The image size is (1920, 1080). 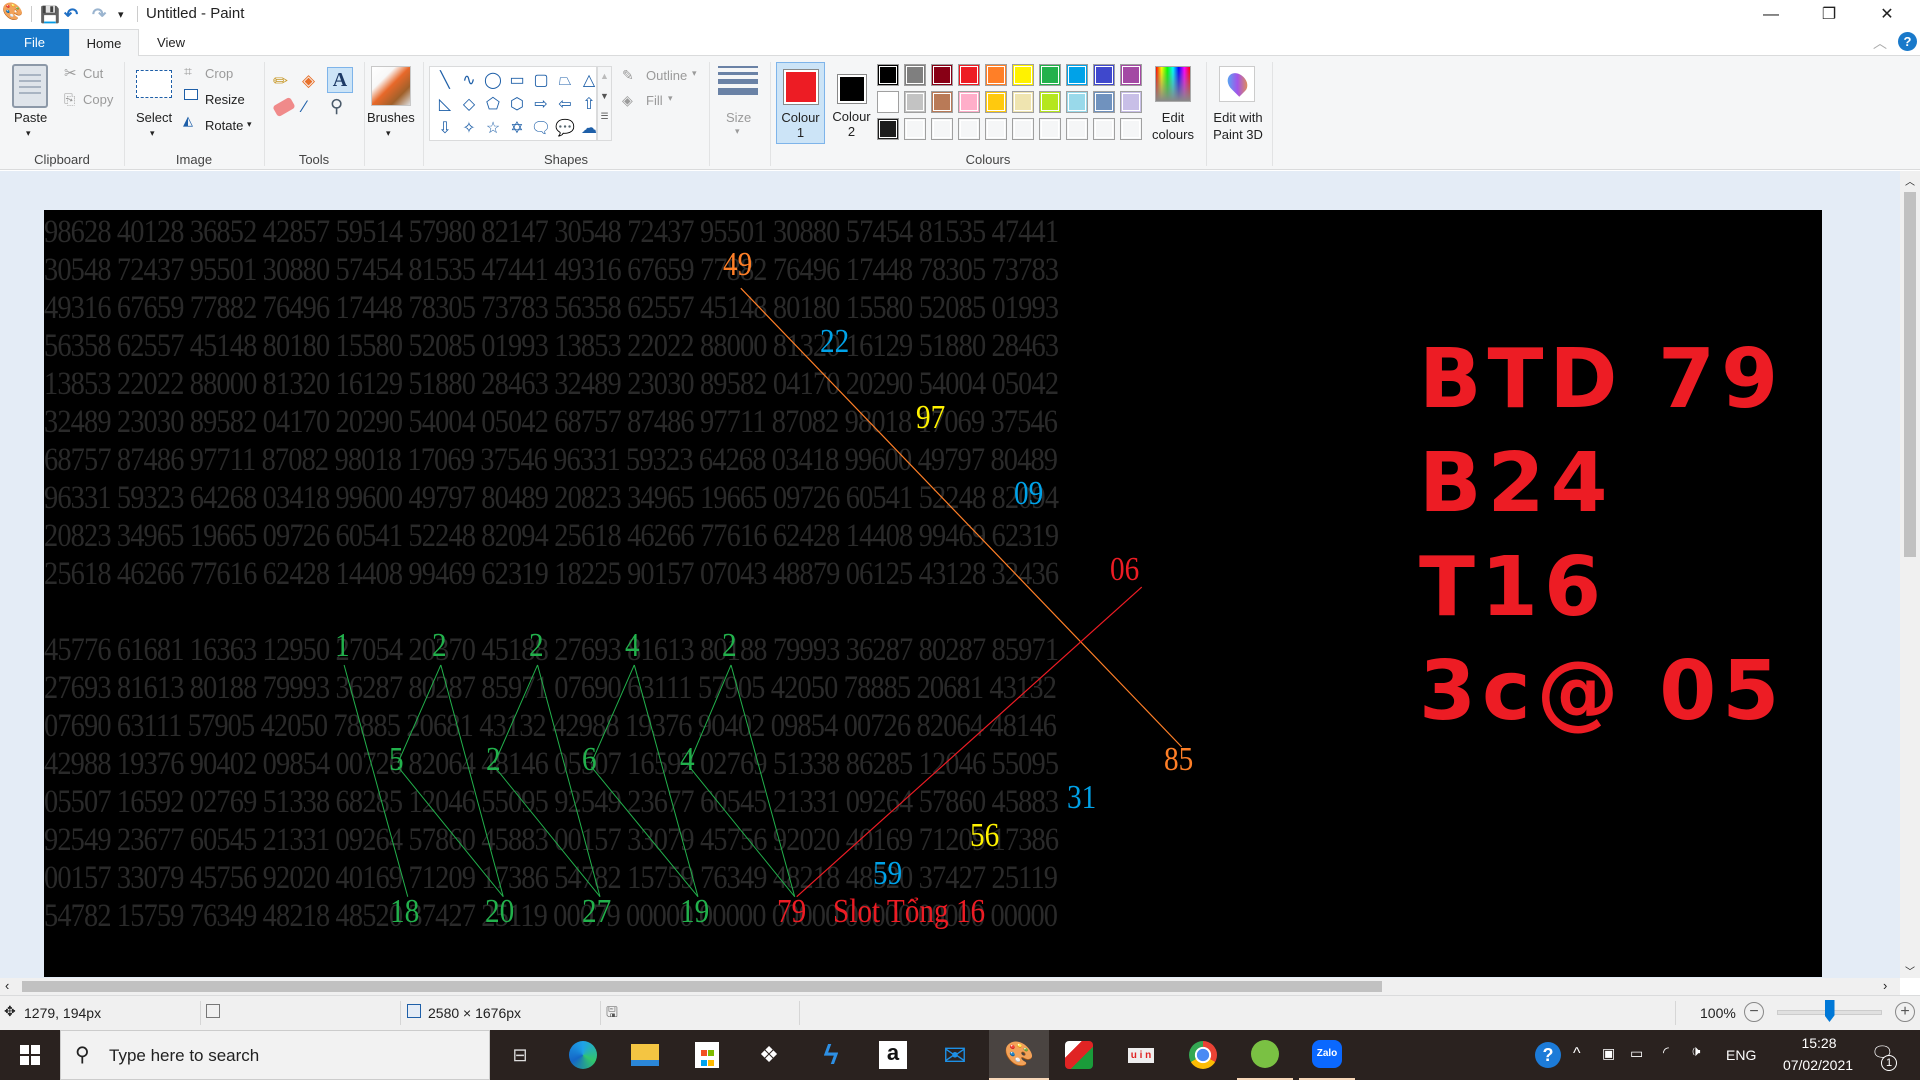 What do you see at coordinates (121, 14) in the screenshot?
I see `customize-qat-icon: ▾` at bounding box center [121, 14].